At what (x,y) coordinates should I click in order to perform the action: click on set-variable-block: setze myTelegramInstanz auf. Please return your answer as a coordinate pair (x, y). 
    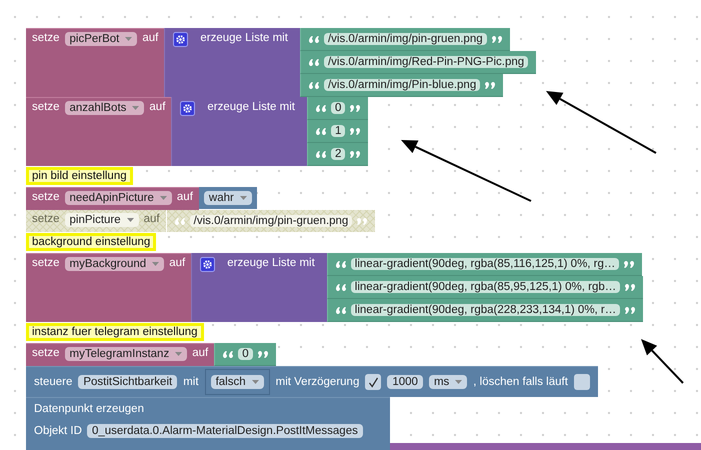
    Looking at the image, I should click on (120, 354).